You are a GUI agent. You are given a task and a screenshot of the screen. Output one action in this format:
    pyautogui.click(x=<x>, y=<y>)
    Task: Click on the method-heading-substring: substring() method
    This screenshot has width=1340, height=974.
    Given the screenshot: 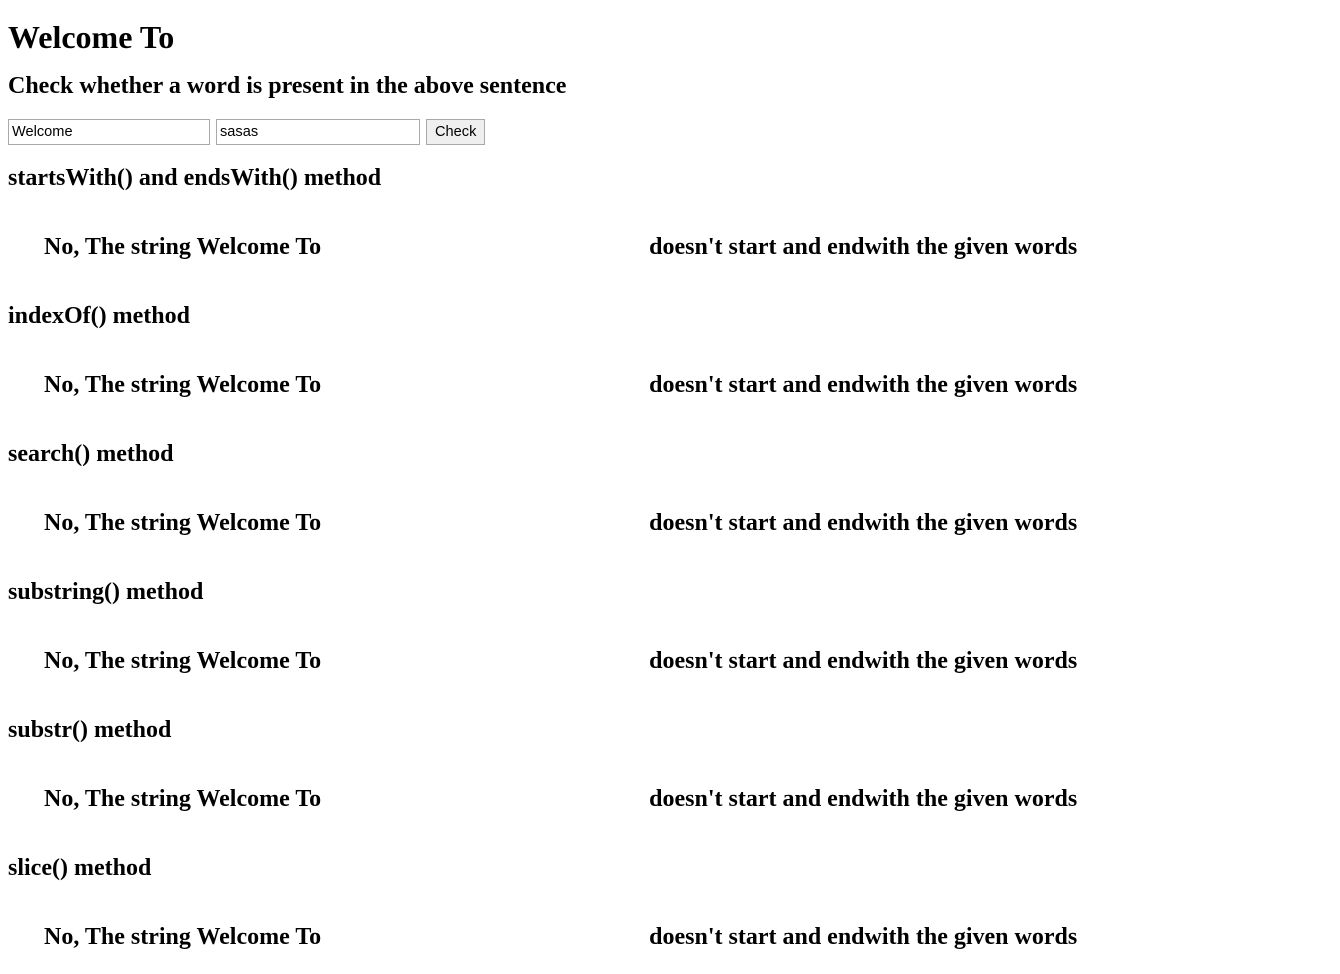 What is the action you would take?
    pyautogui.click(x=106, y=592)
    